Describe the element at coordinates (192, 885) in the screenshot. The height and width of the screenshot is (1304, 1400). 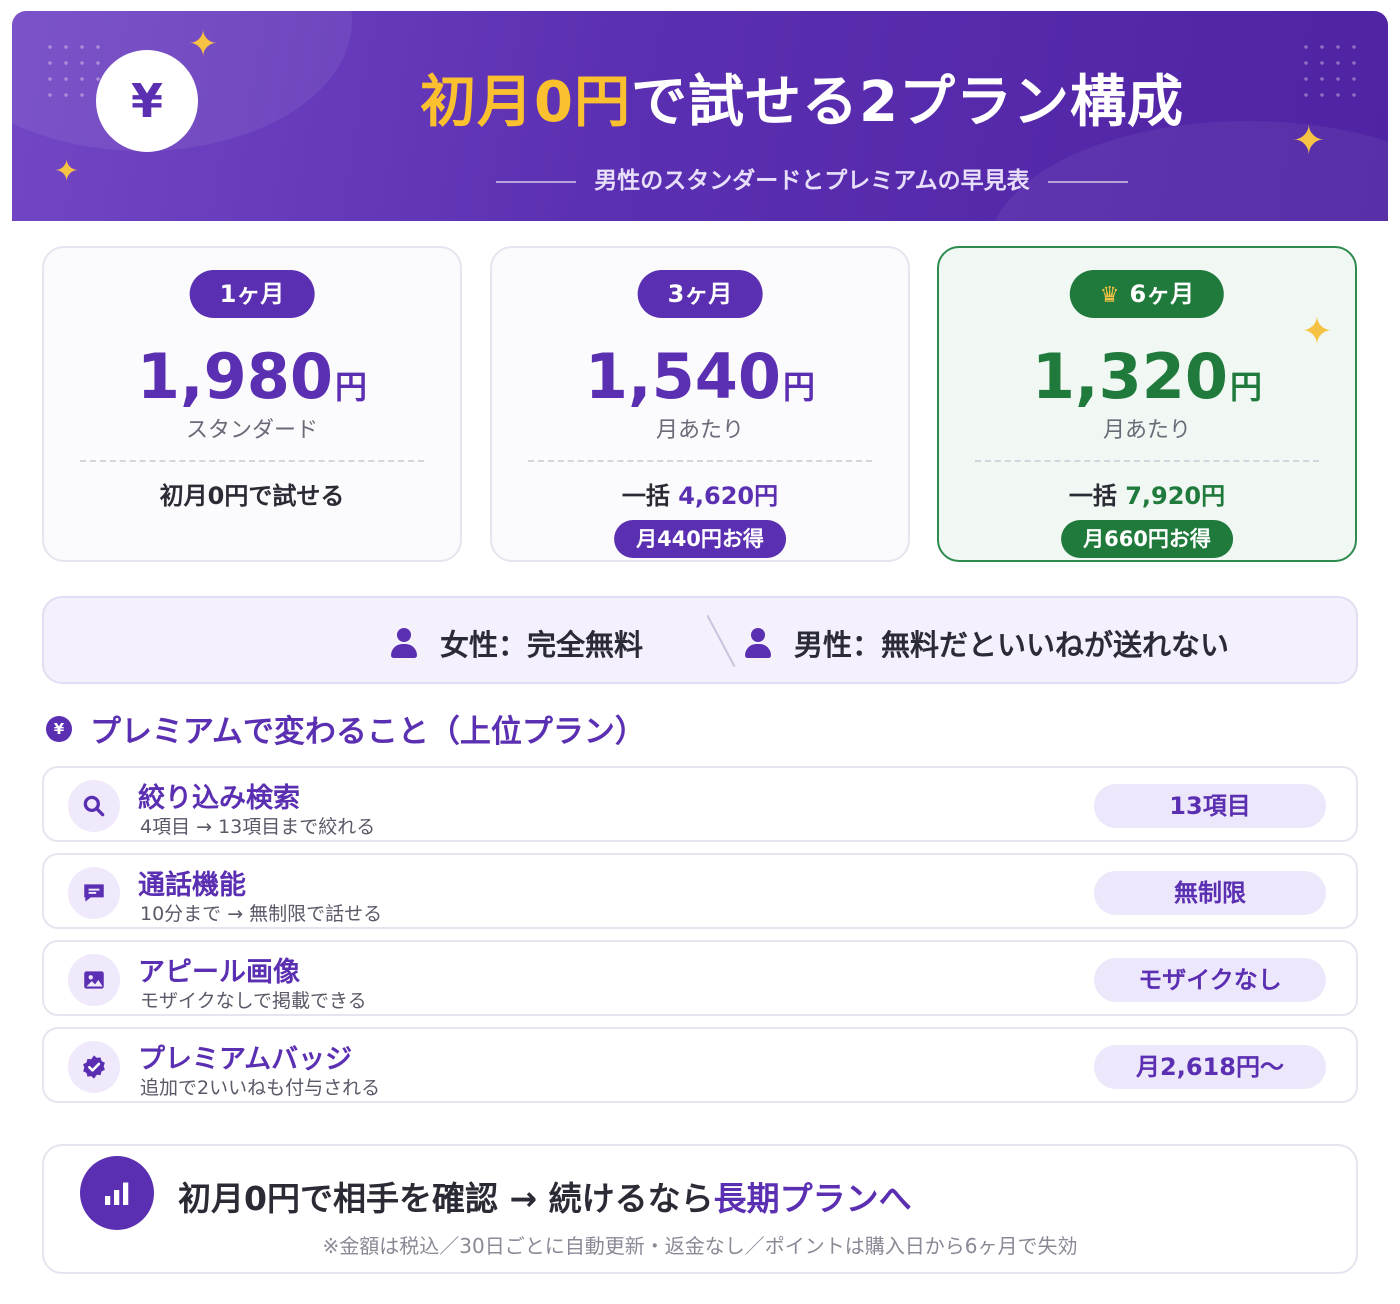
I see `feature-name: 通話機能` at that location.